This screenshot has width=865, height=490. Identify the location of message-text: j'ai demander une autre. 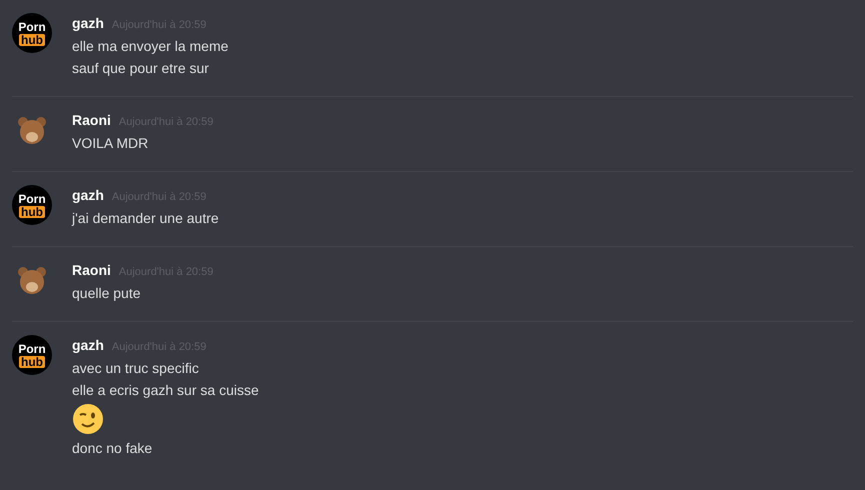
(145, 218).